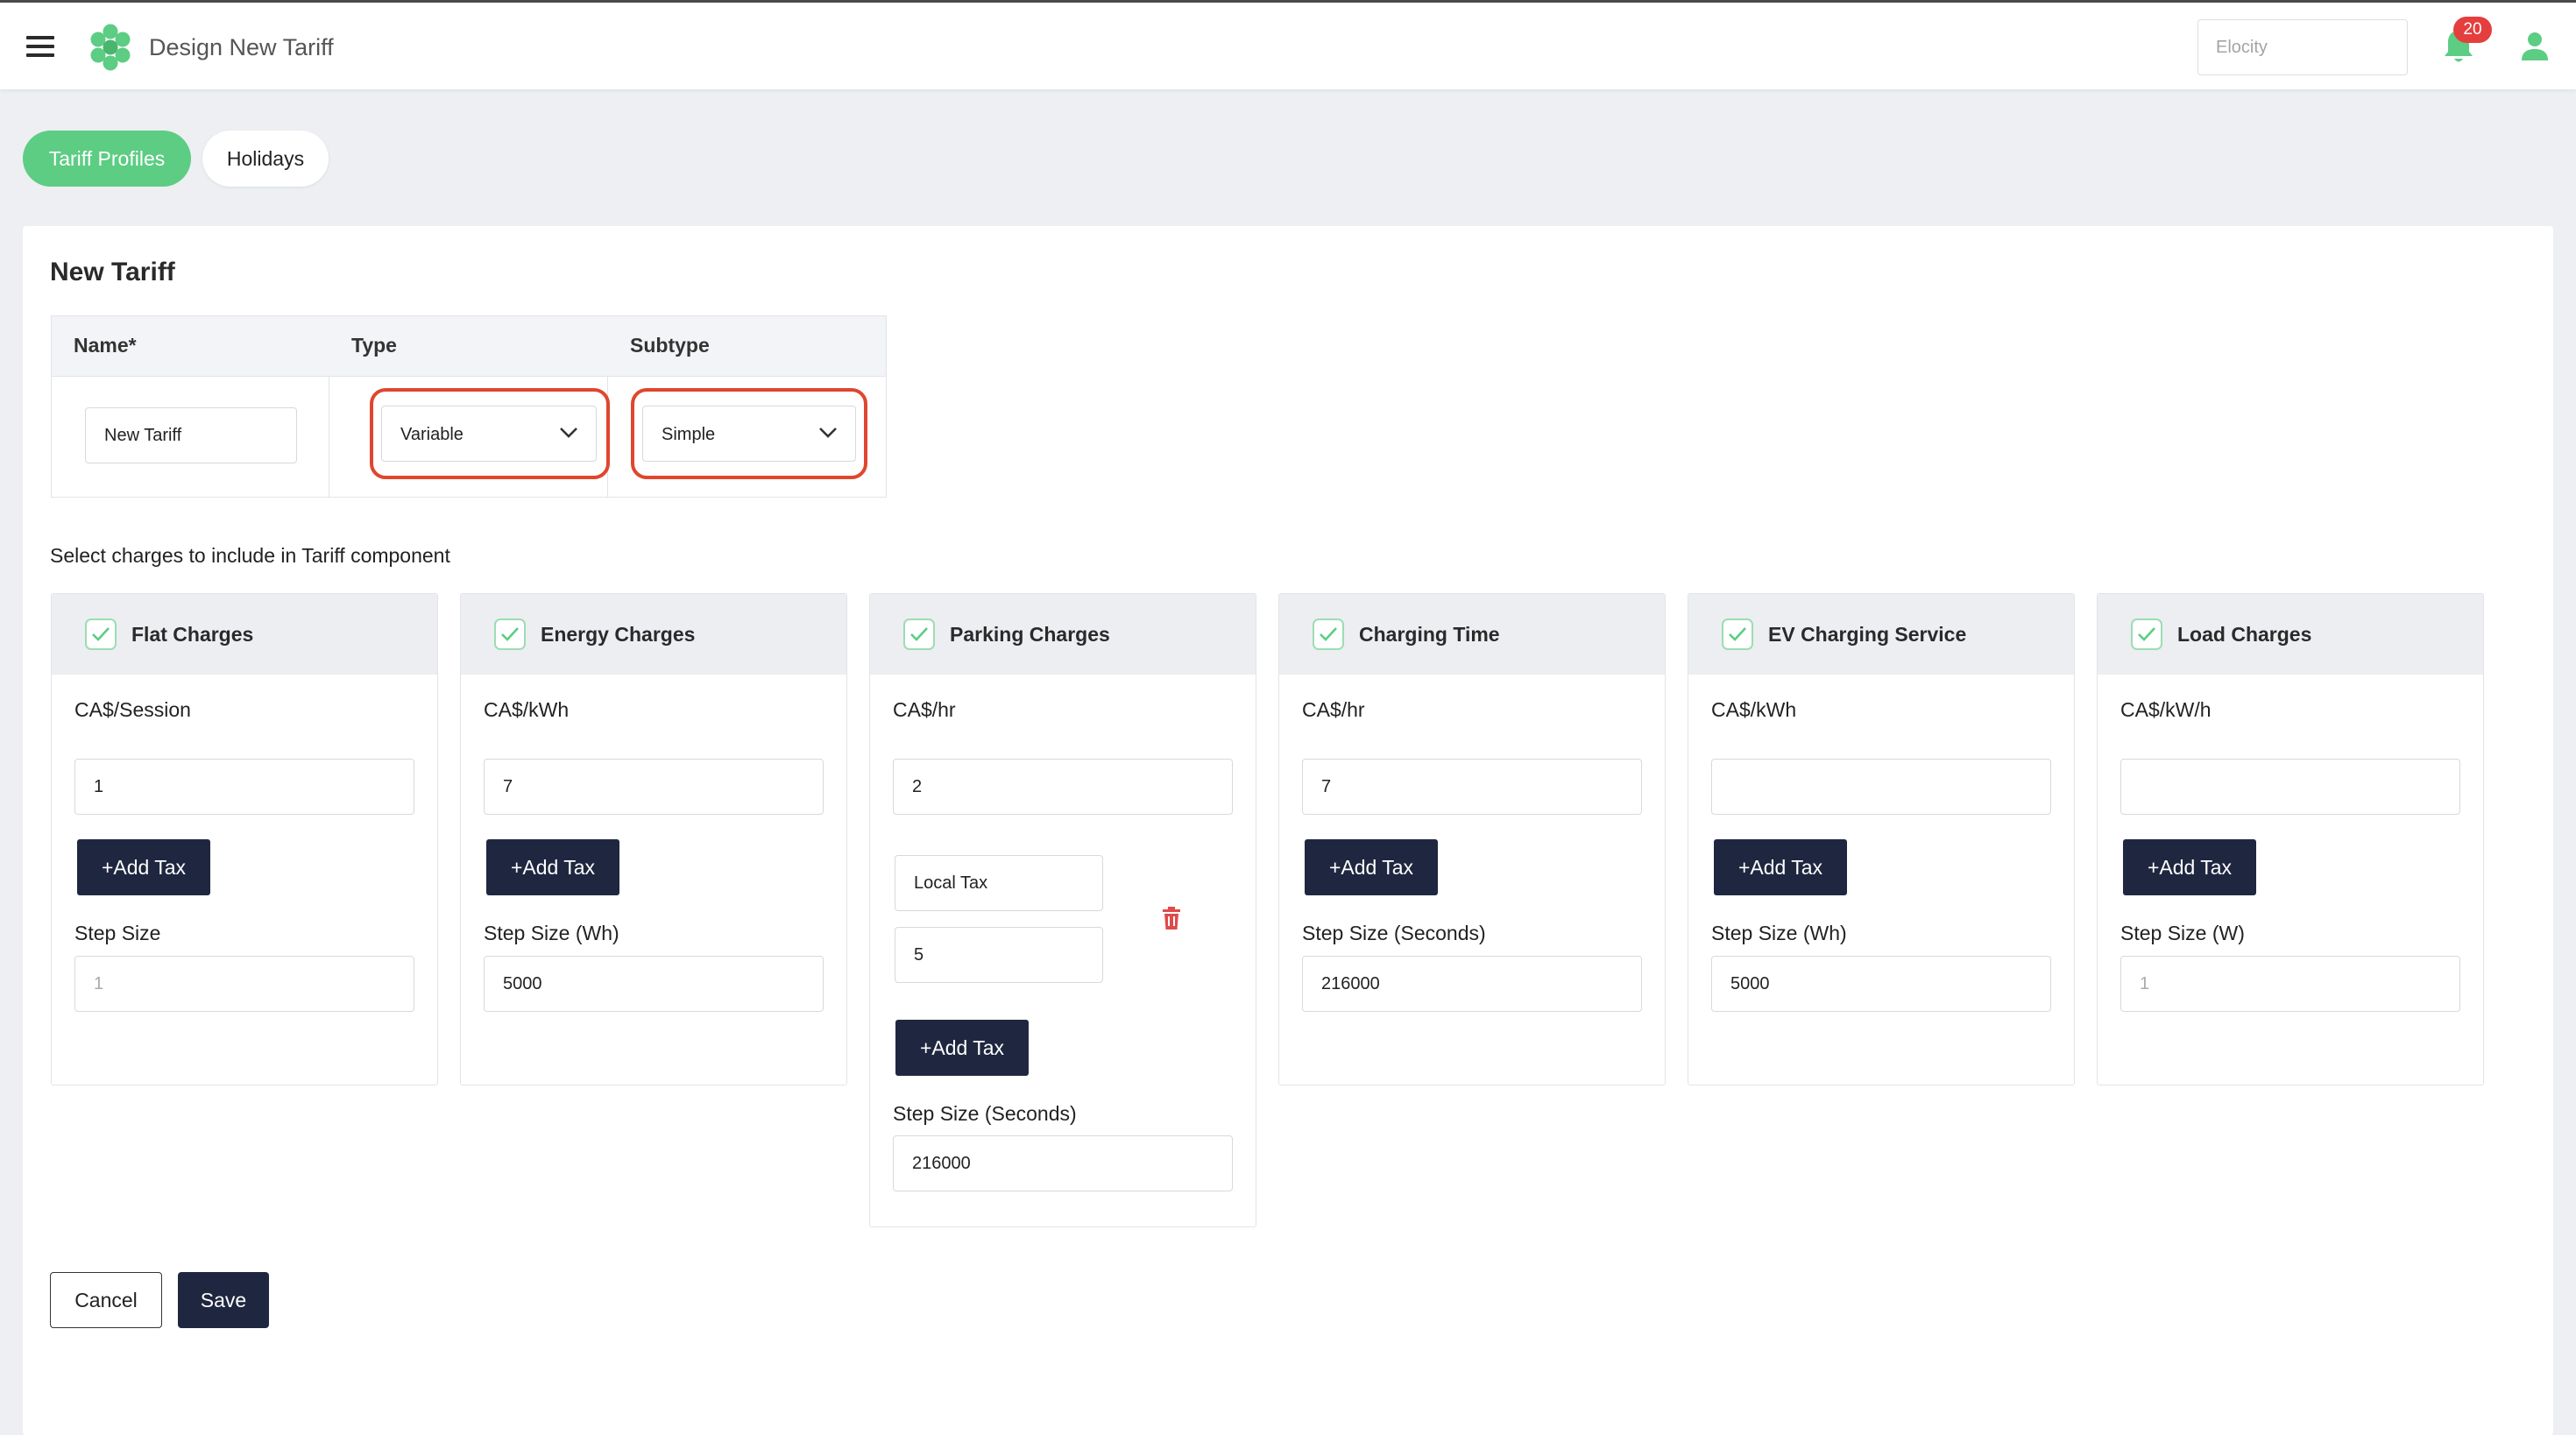  Describe the element at coordinates (223, 1300) in the screenshot. I see `save-button: Save` at that location.